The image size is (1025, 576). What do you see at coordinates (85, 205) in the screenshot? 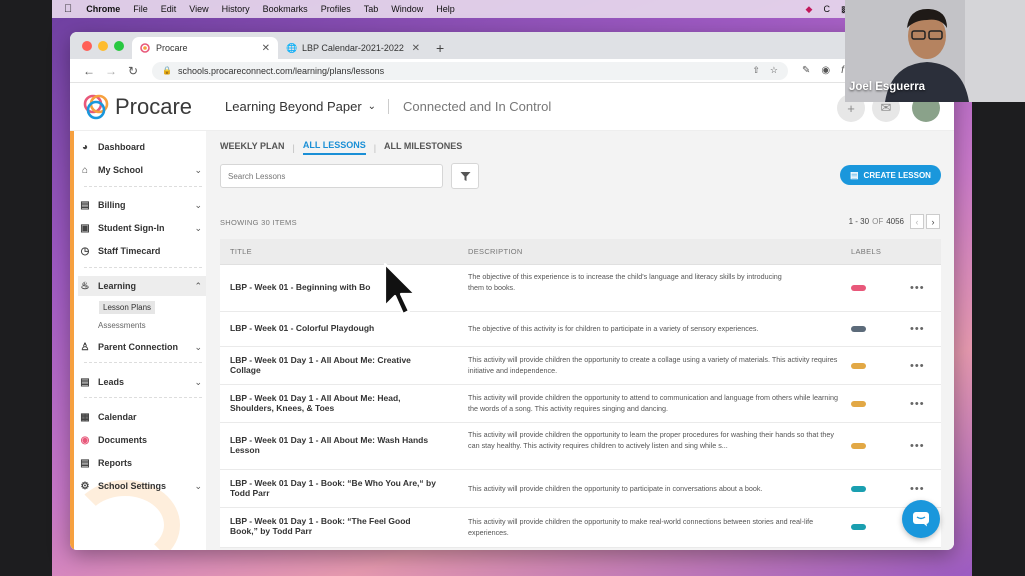
I see `billing-icon: ▤` at bounding box center [85, 205].